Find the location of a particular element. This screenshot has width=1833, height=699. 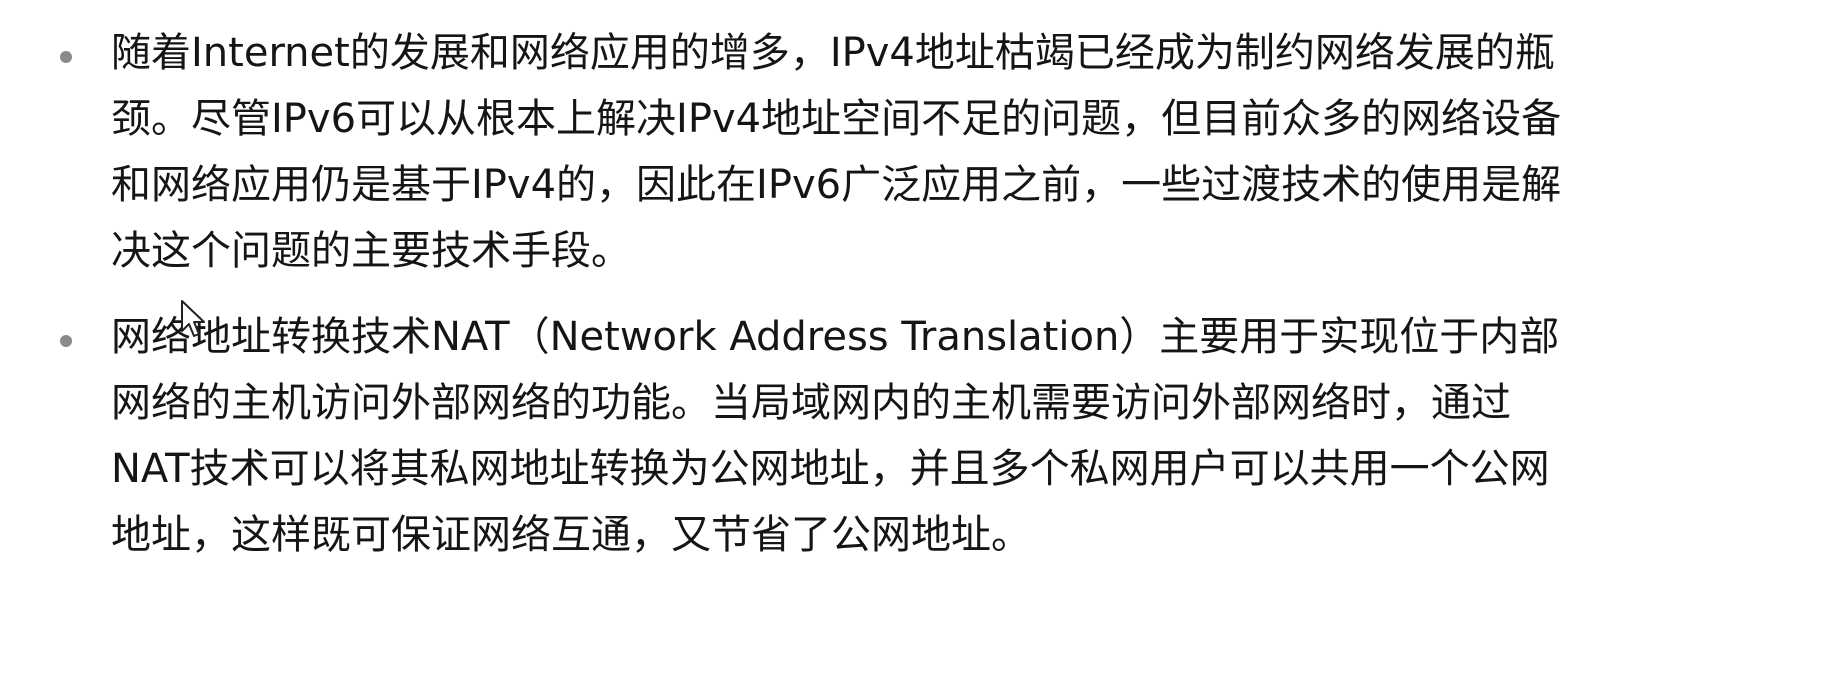

paragraph-line: 颈。尽管IPv6可以从根本上解决IPv4地址空间不足的问题，但目前众多的网络设备 is located at coordinates (836, 119).